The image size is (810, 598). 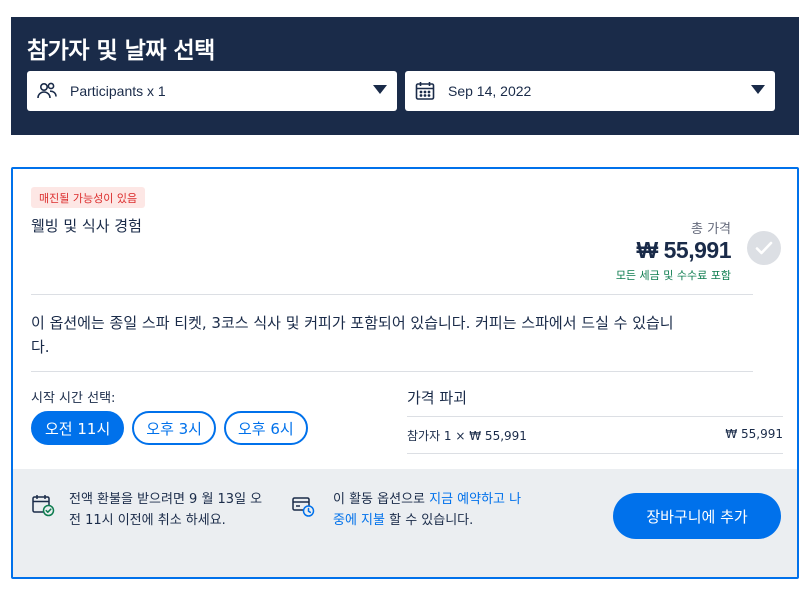 I want to click on price-breakdown-row: 참가자 1 × ₩ 55,991 ₩ 55,991, so click(x=595, y=435).